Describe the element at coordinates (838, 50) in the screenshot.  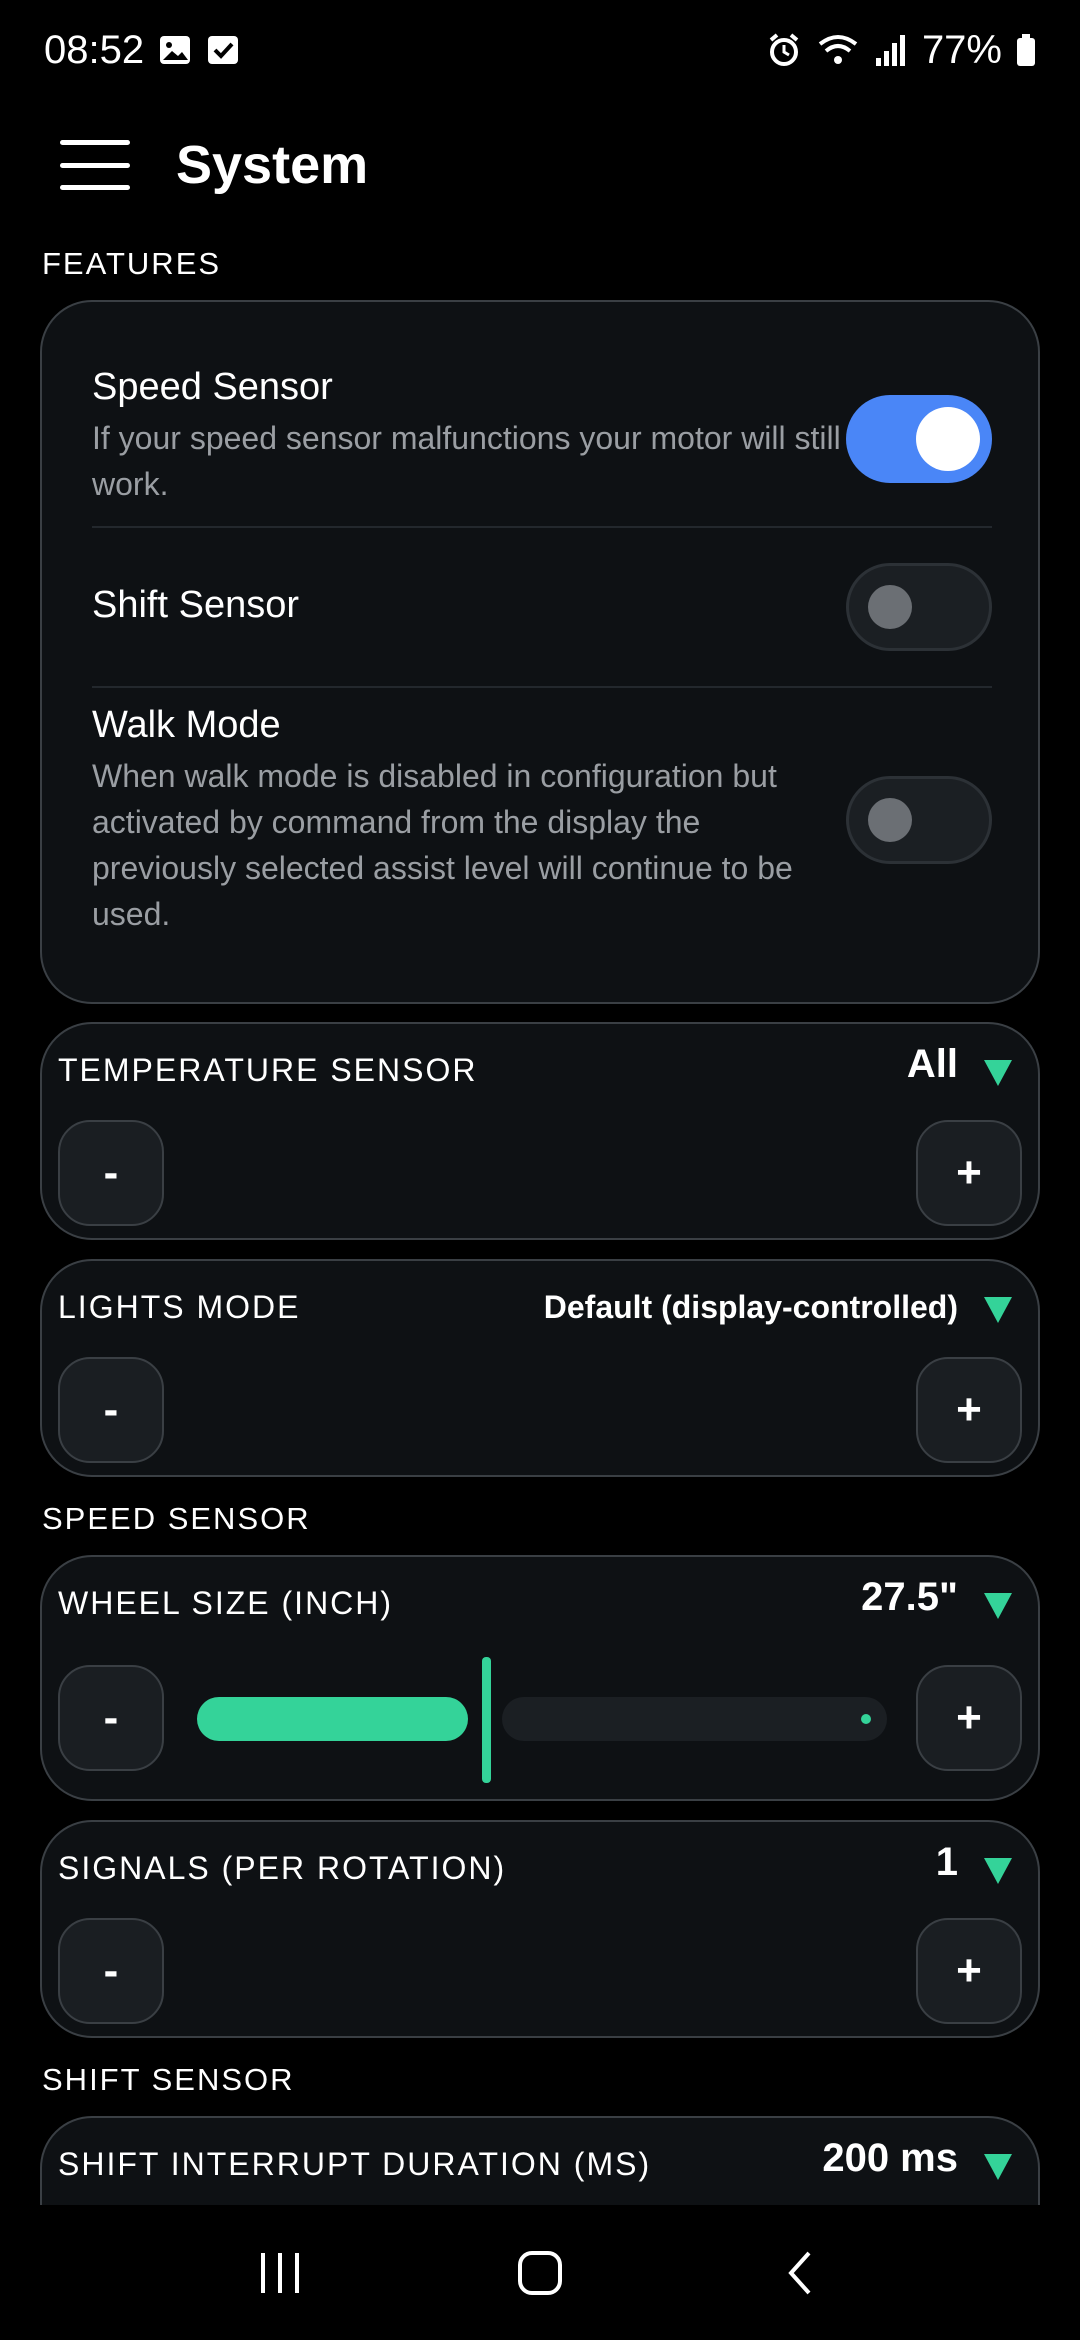
I see `wifi-icon` at that location.